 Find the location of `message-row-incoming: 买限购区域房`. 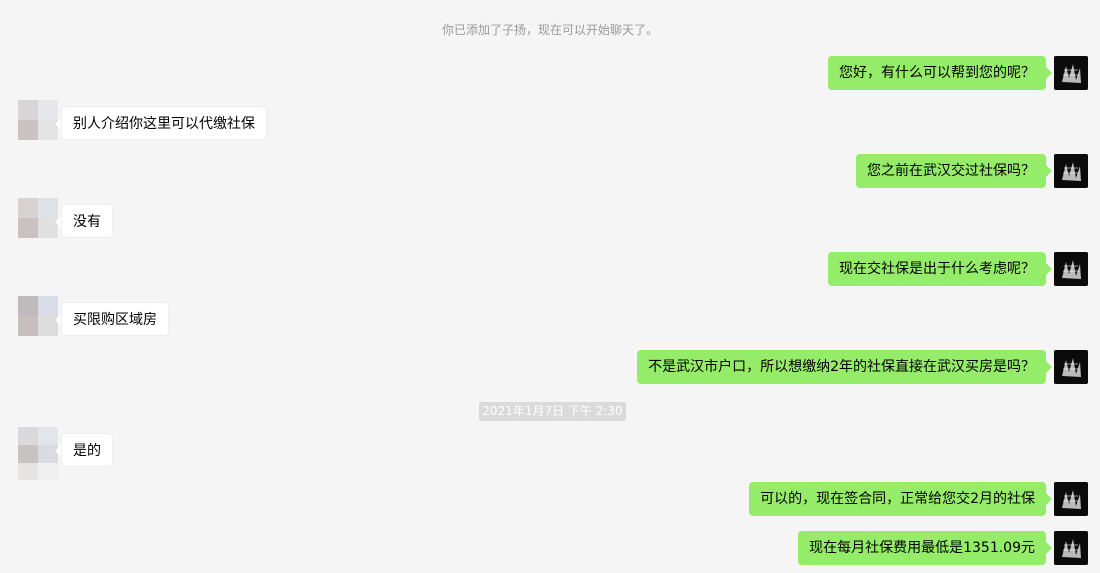

message-row-incoming: 买限购区域房 is located at coordinates (93, 316).